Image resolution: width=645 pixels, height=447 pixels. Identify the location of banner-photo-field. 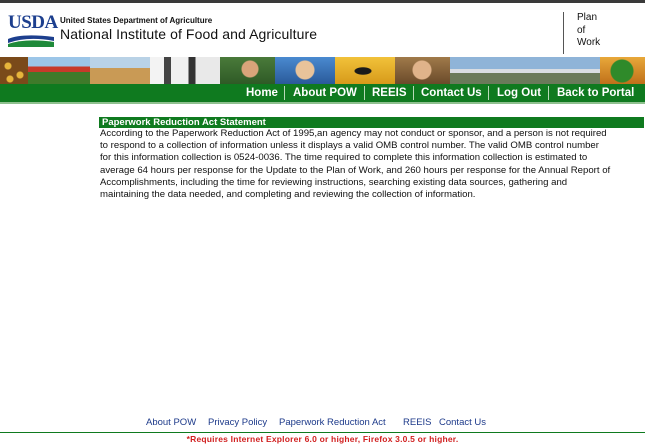
(120, 70).